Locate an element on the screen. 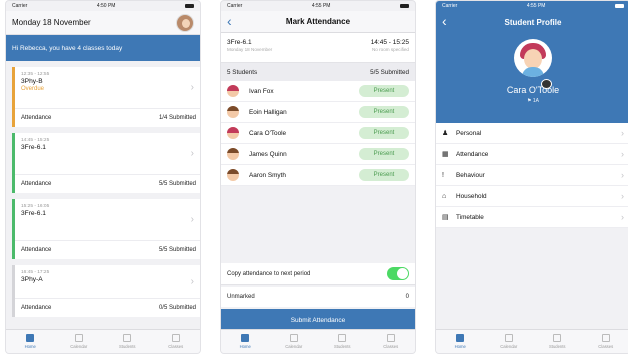 The height and width of the screenshot is (354, 628). class-card-header: 14:45 - 15:25 3Fre-6.1 › is located at coordinates (107, 154).